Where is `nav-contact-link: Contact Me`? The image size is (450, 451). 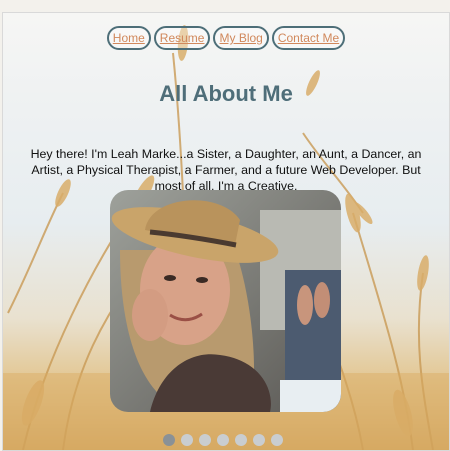 nav-contact-link: Contact Me is located at coordinates (308, 38).